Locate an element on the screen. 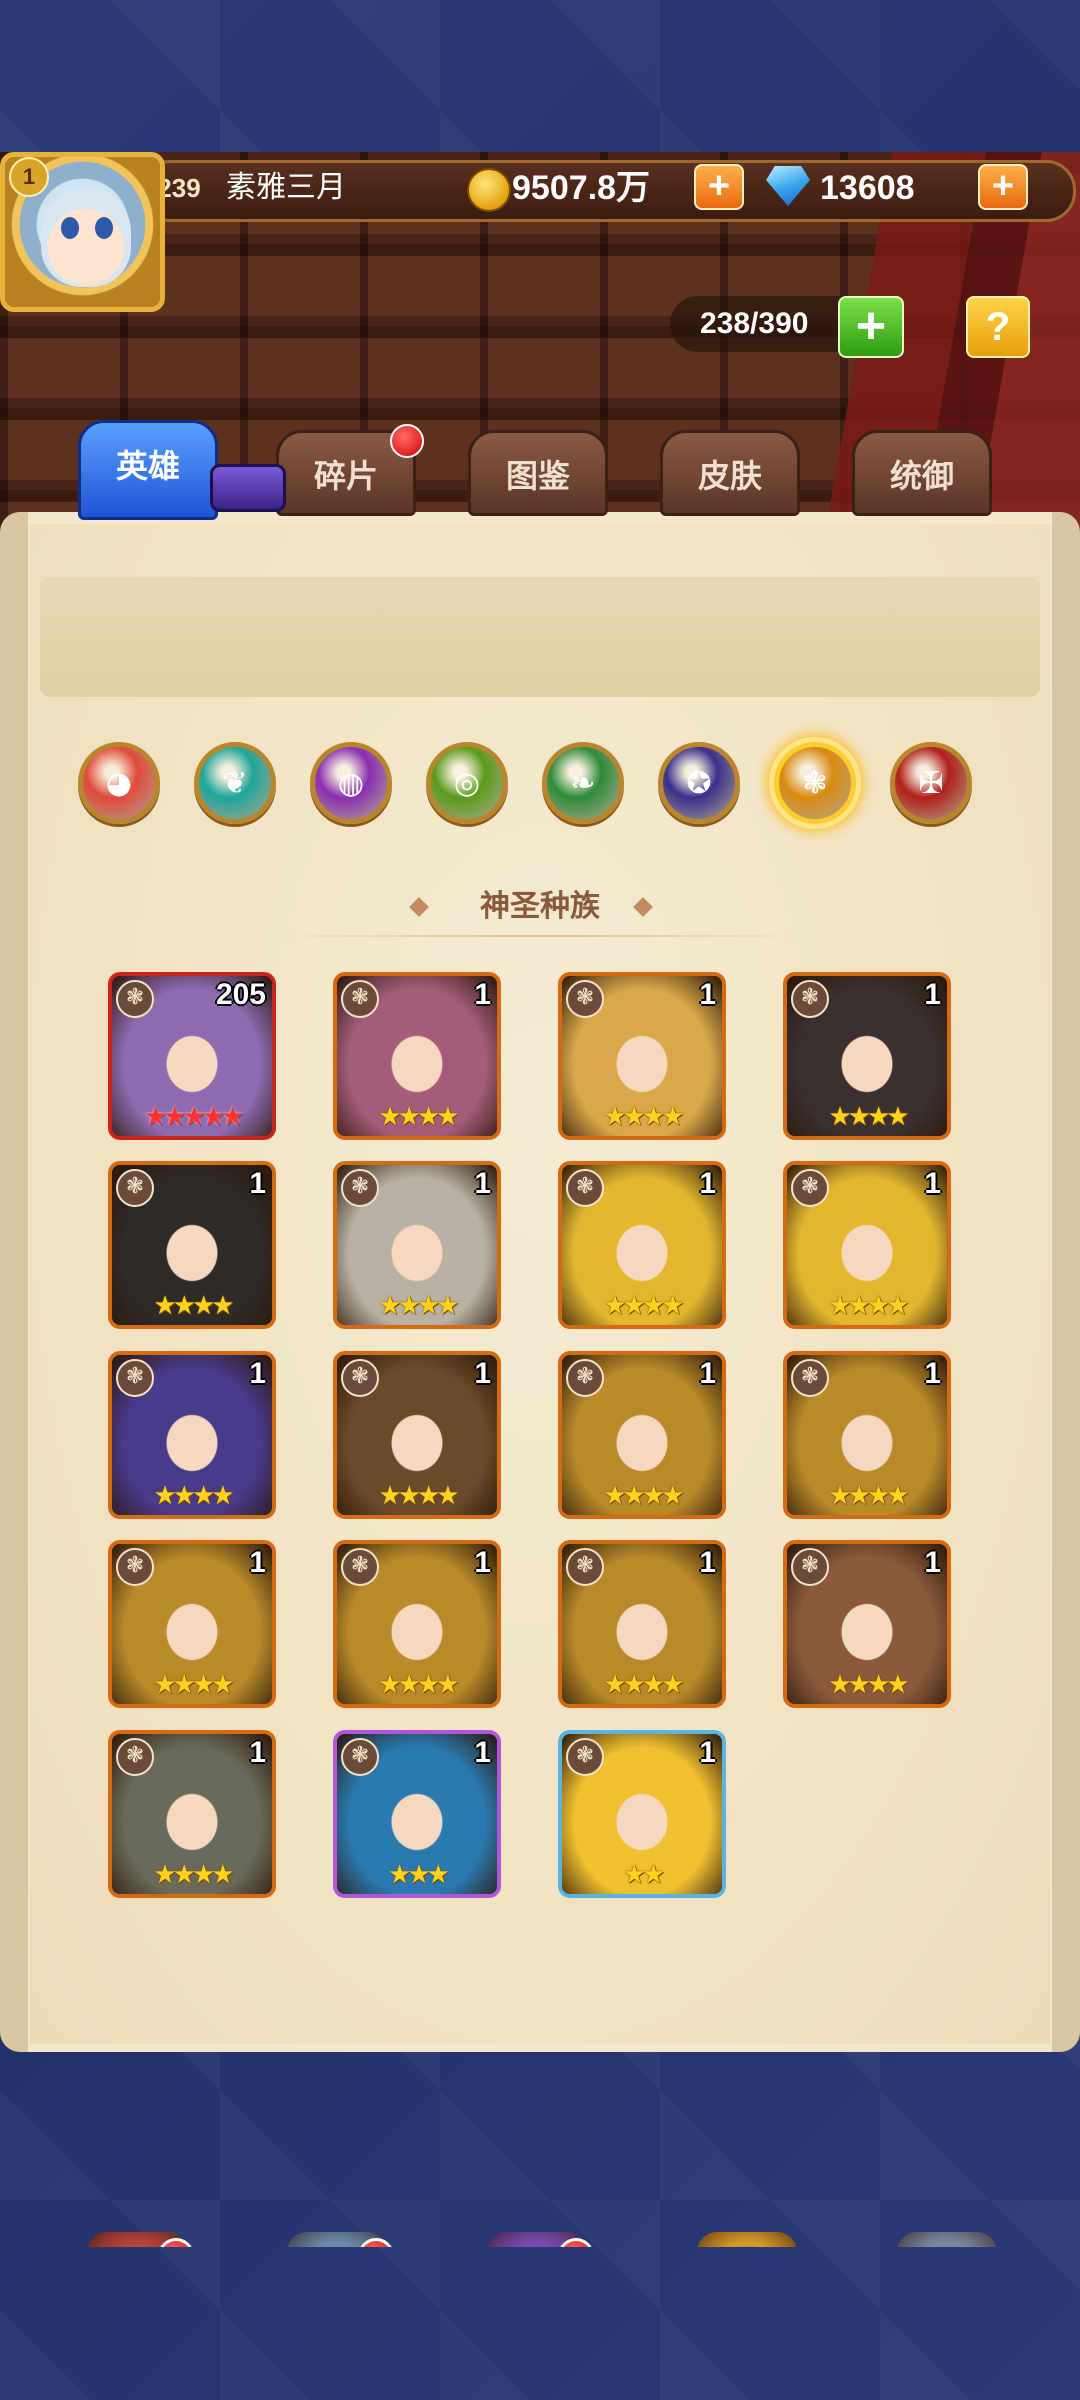 This screenshot has width=1080, height=2400. hero-card: ❃ 205 ★★★★★ is located at coordinates (192, 1056).